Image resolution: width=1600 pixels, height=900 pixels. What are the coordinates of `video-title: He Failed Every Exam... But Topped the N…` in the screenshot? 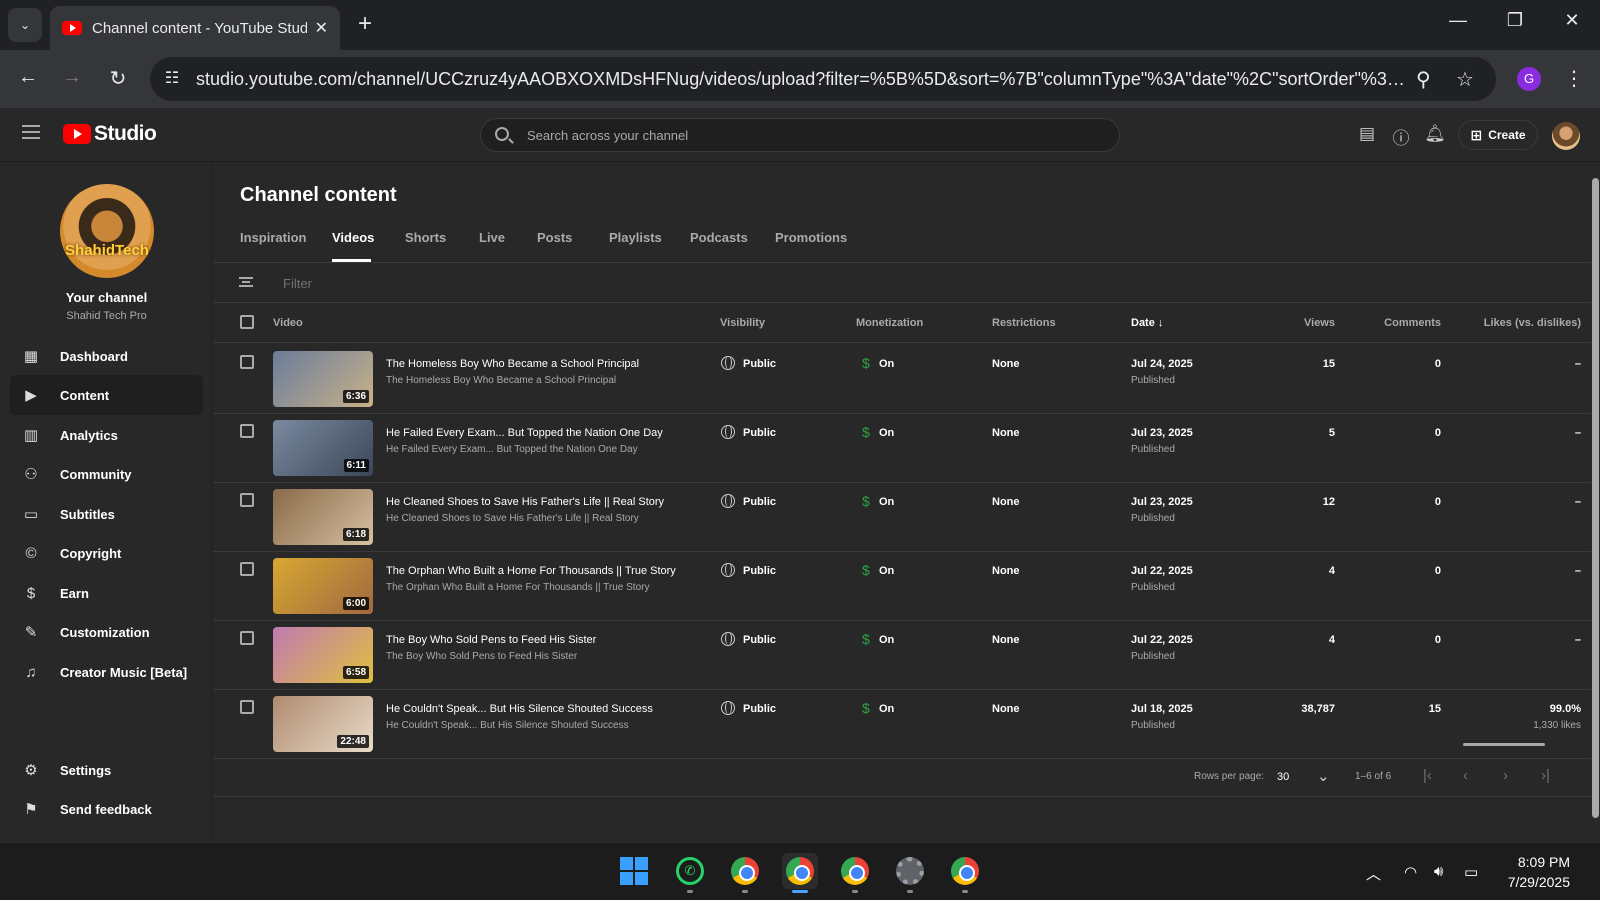 It's located at (524, 433).